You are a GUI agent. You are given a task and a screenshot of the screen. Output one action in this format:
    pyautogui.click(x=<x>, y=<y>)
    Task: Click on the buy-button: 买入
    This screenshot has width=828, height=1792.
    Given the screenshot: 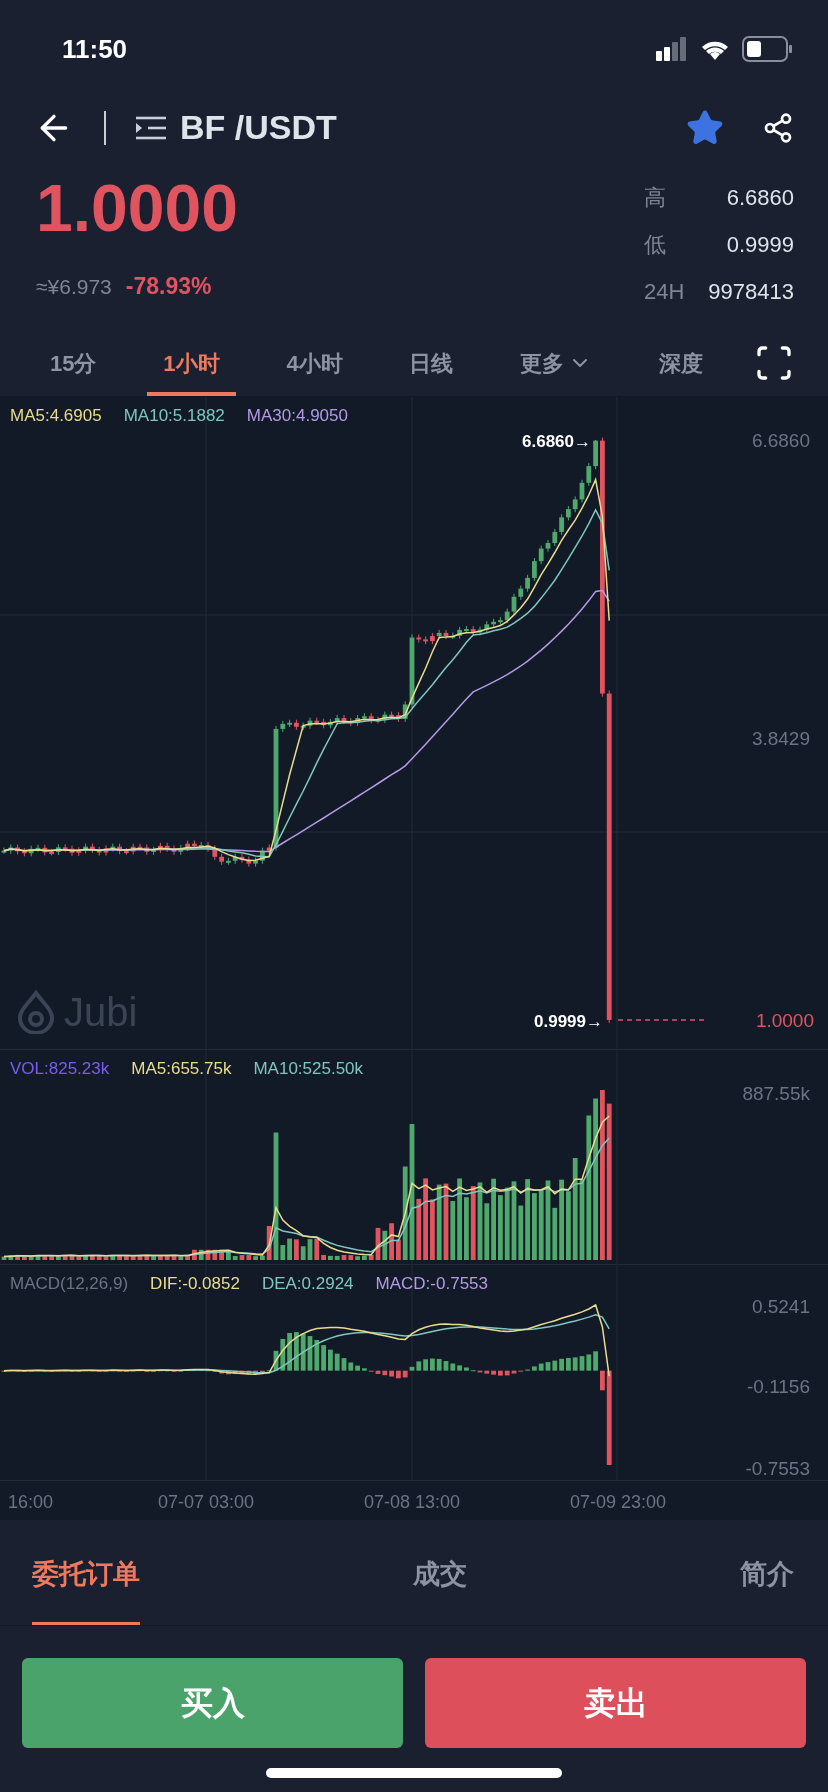 What is the action you would take?
    pyautogui.click(x=212, y=1703)
    